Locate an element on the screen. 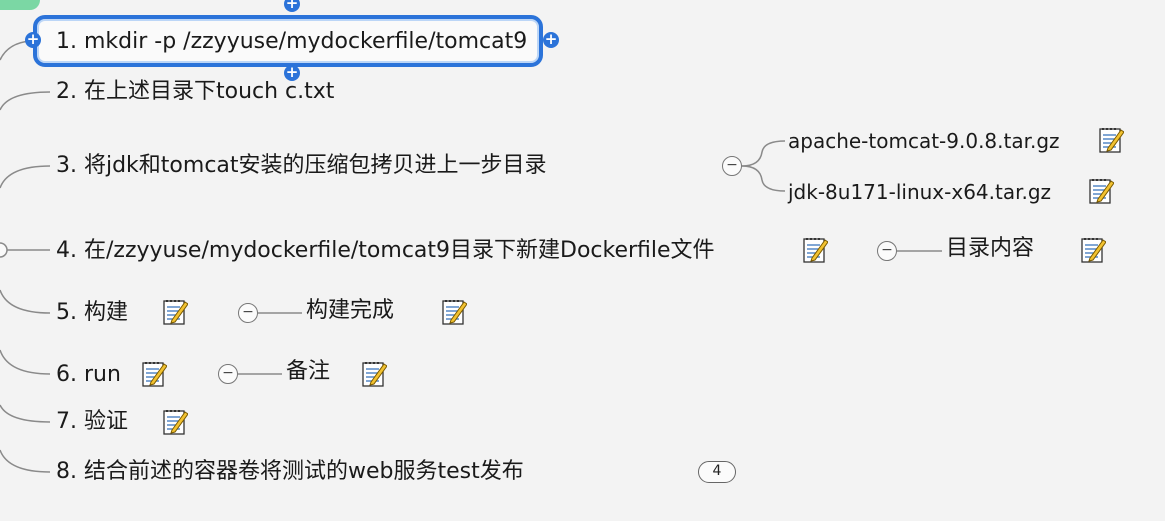  node-5: 5. 构建 is located at coordinates (92, 313).